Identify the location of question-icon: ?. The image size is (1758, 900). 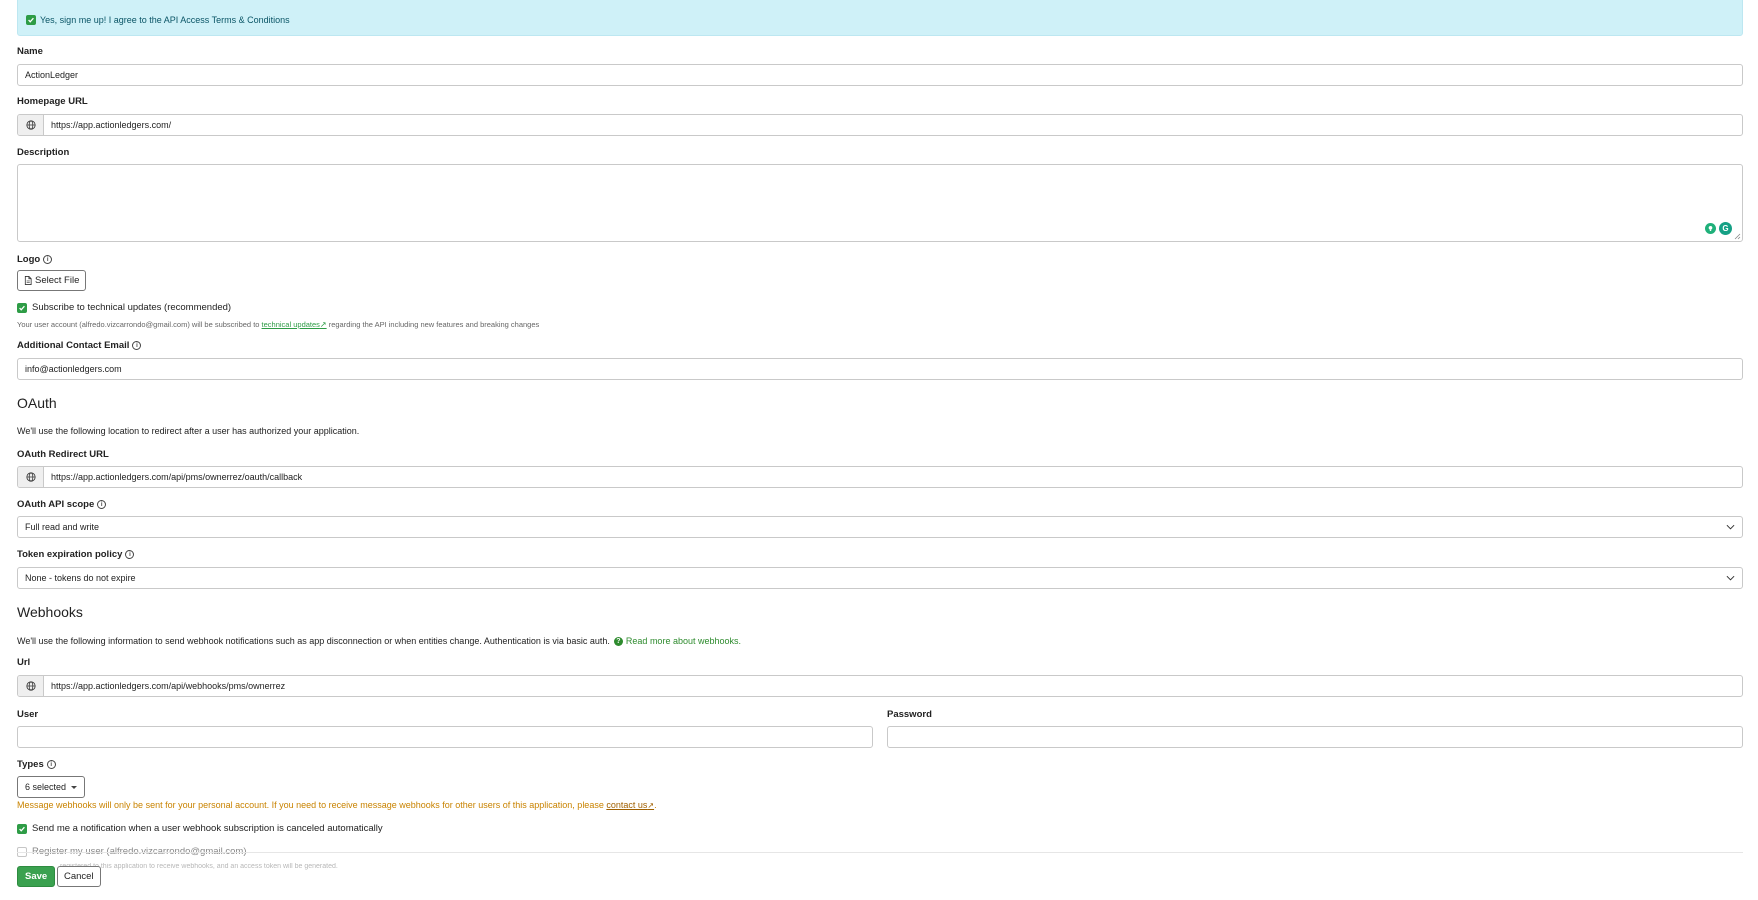
(618, 641).